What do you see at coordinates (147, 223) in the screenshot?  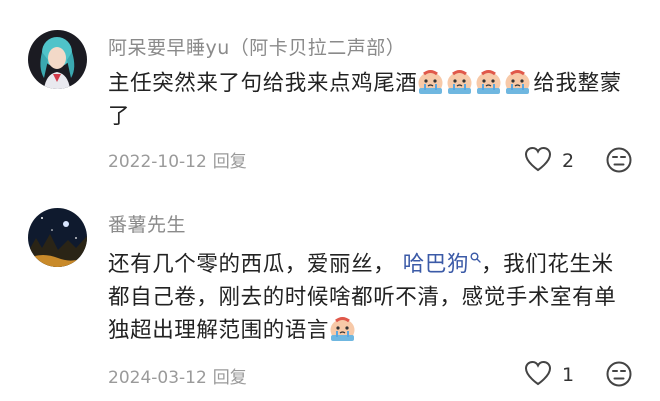 I see `username: 番薯先生` at bounding box center [147, 223].